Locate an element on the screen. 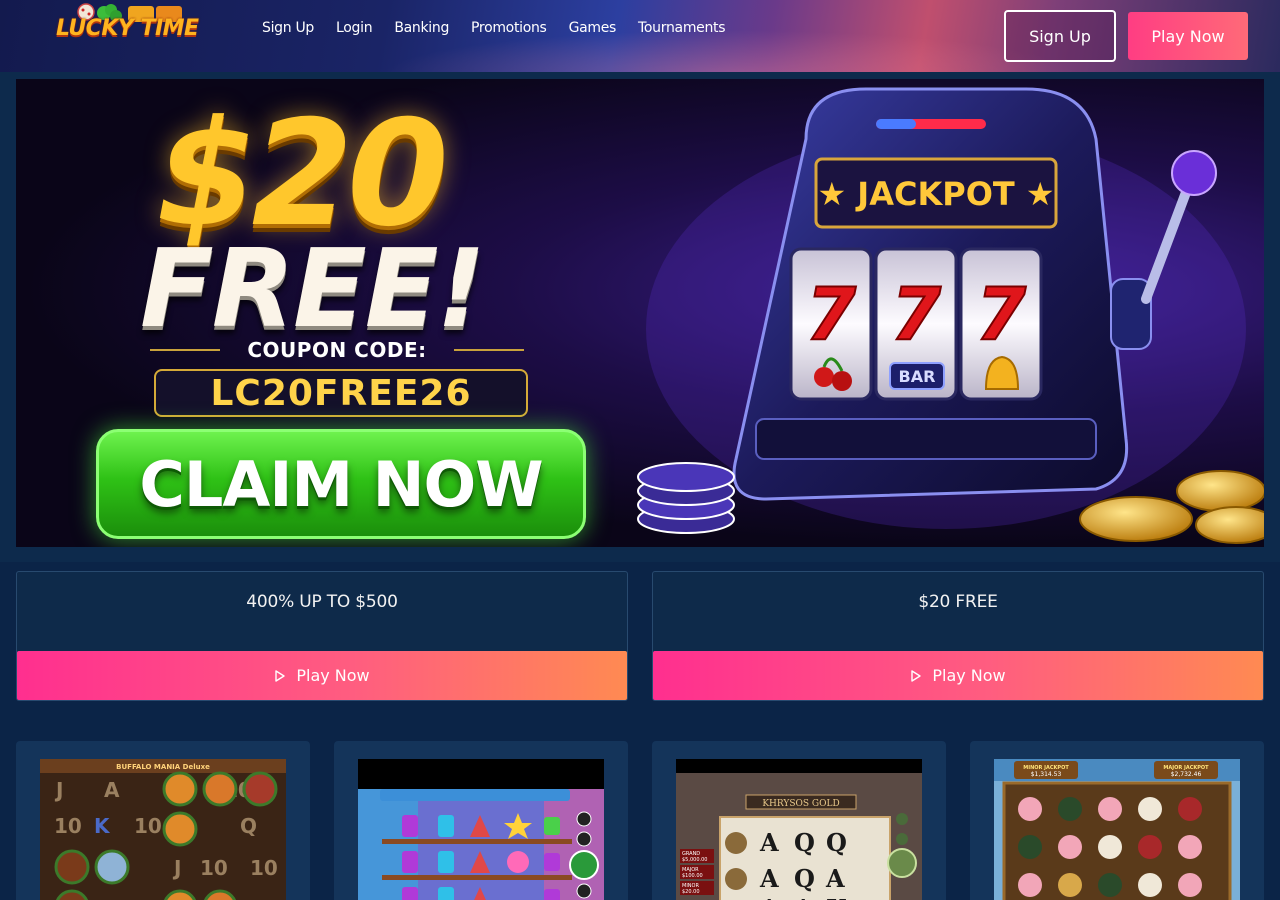 The width and height of the screenshot is (1280, 900). coupon-heading: COUPON CODE: is located at coordinates (337, 350).